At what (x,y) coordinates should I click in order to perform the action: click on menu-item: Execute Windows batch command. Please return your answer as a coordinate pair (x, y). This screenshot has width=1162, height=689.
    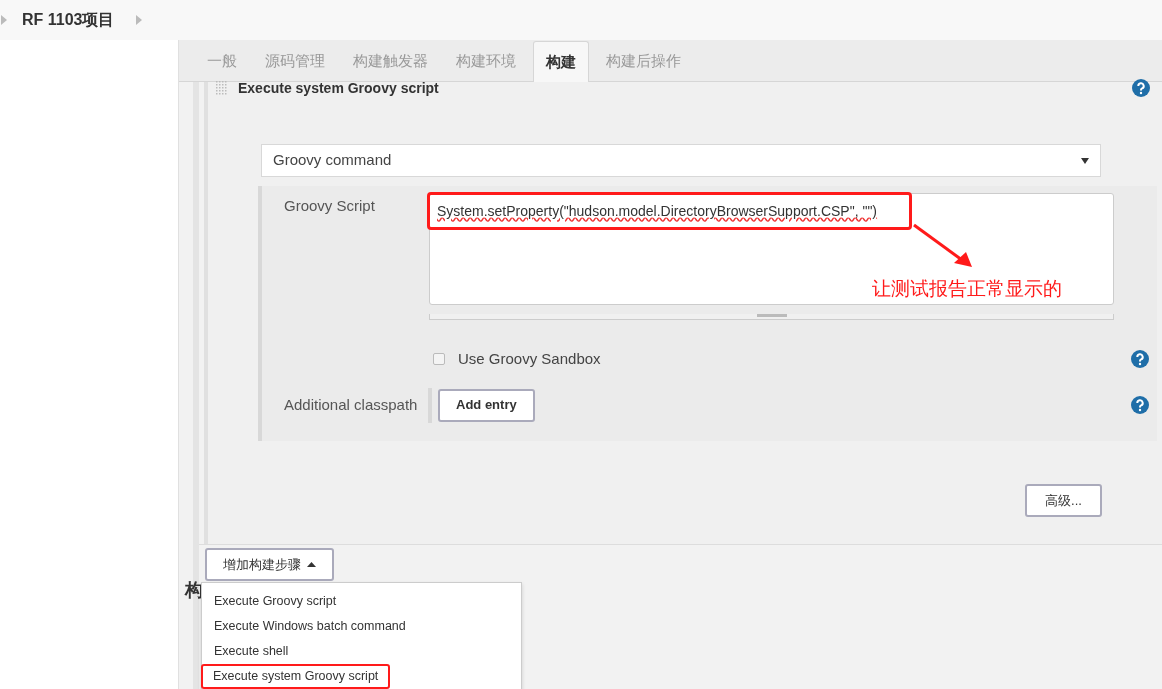
    Looking at the image, I should click on (310, 626).